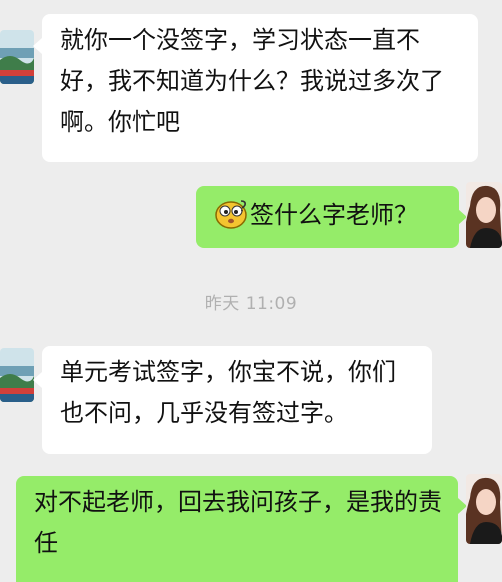 The width and height of the screenshot is (502, 582). I want to click on message-bubble-outgoing: 签什么字老师？, so click(327, 217).